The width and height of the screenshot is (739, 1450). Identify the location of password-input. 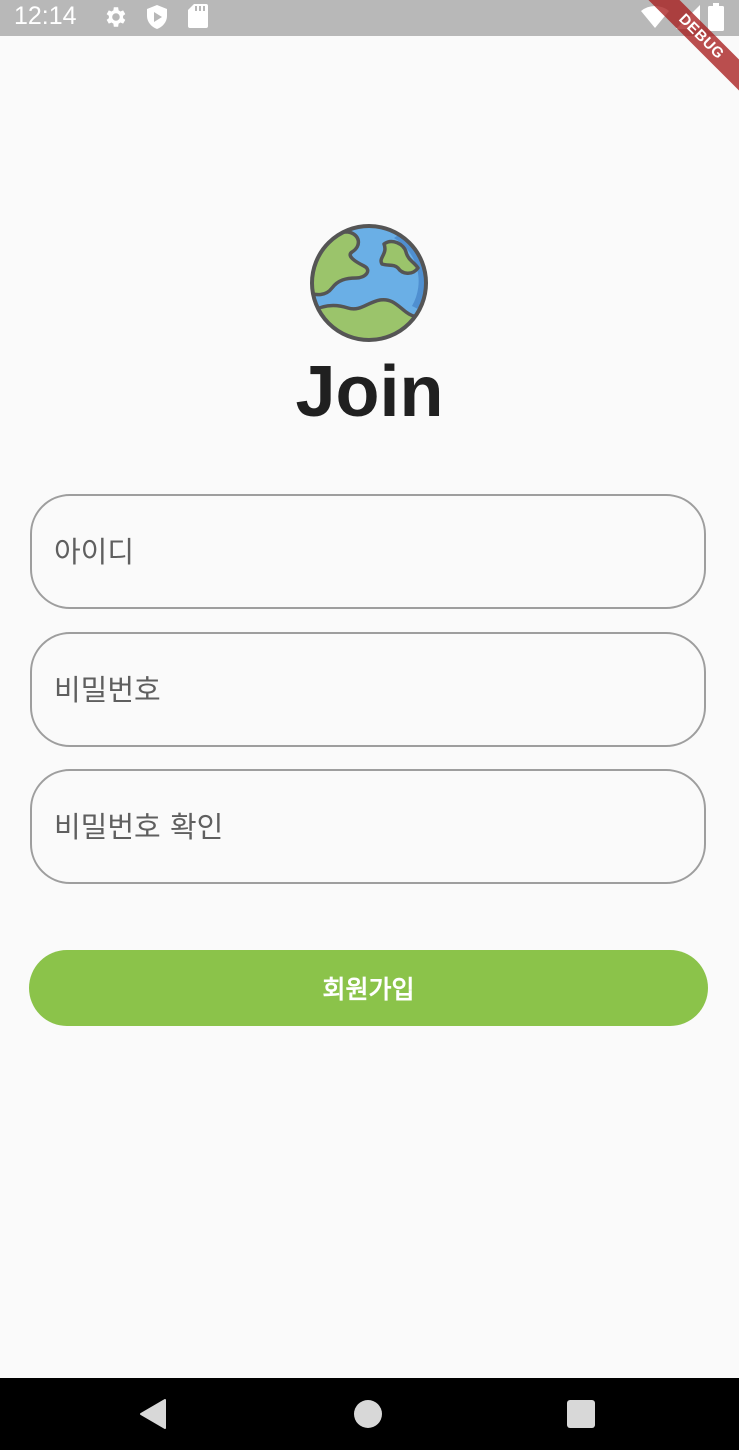
(368, 689).